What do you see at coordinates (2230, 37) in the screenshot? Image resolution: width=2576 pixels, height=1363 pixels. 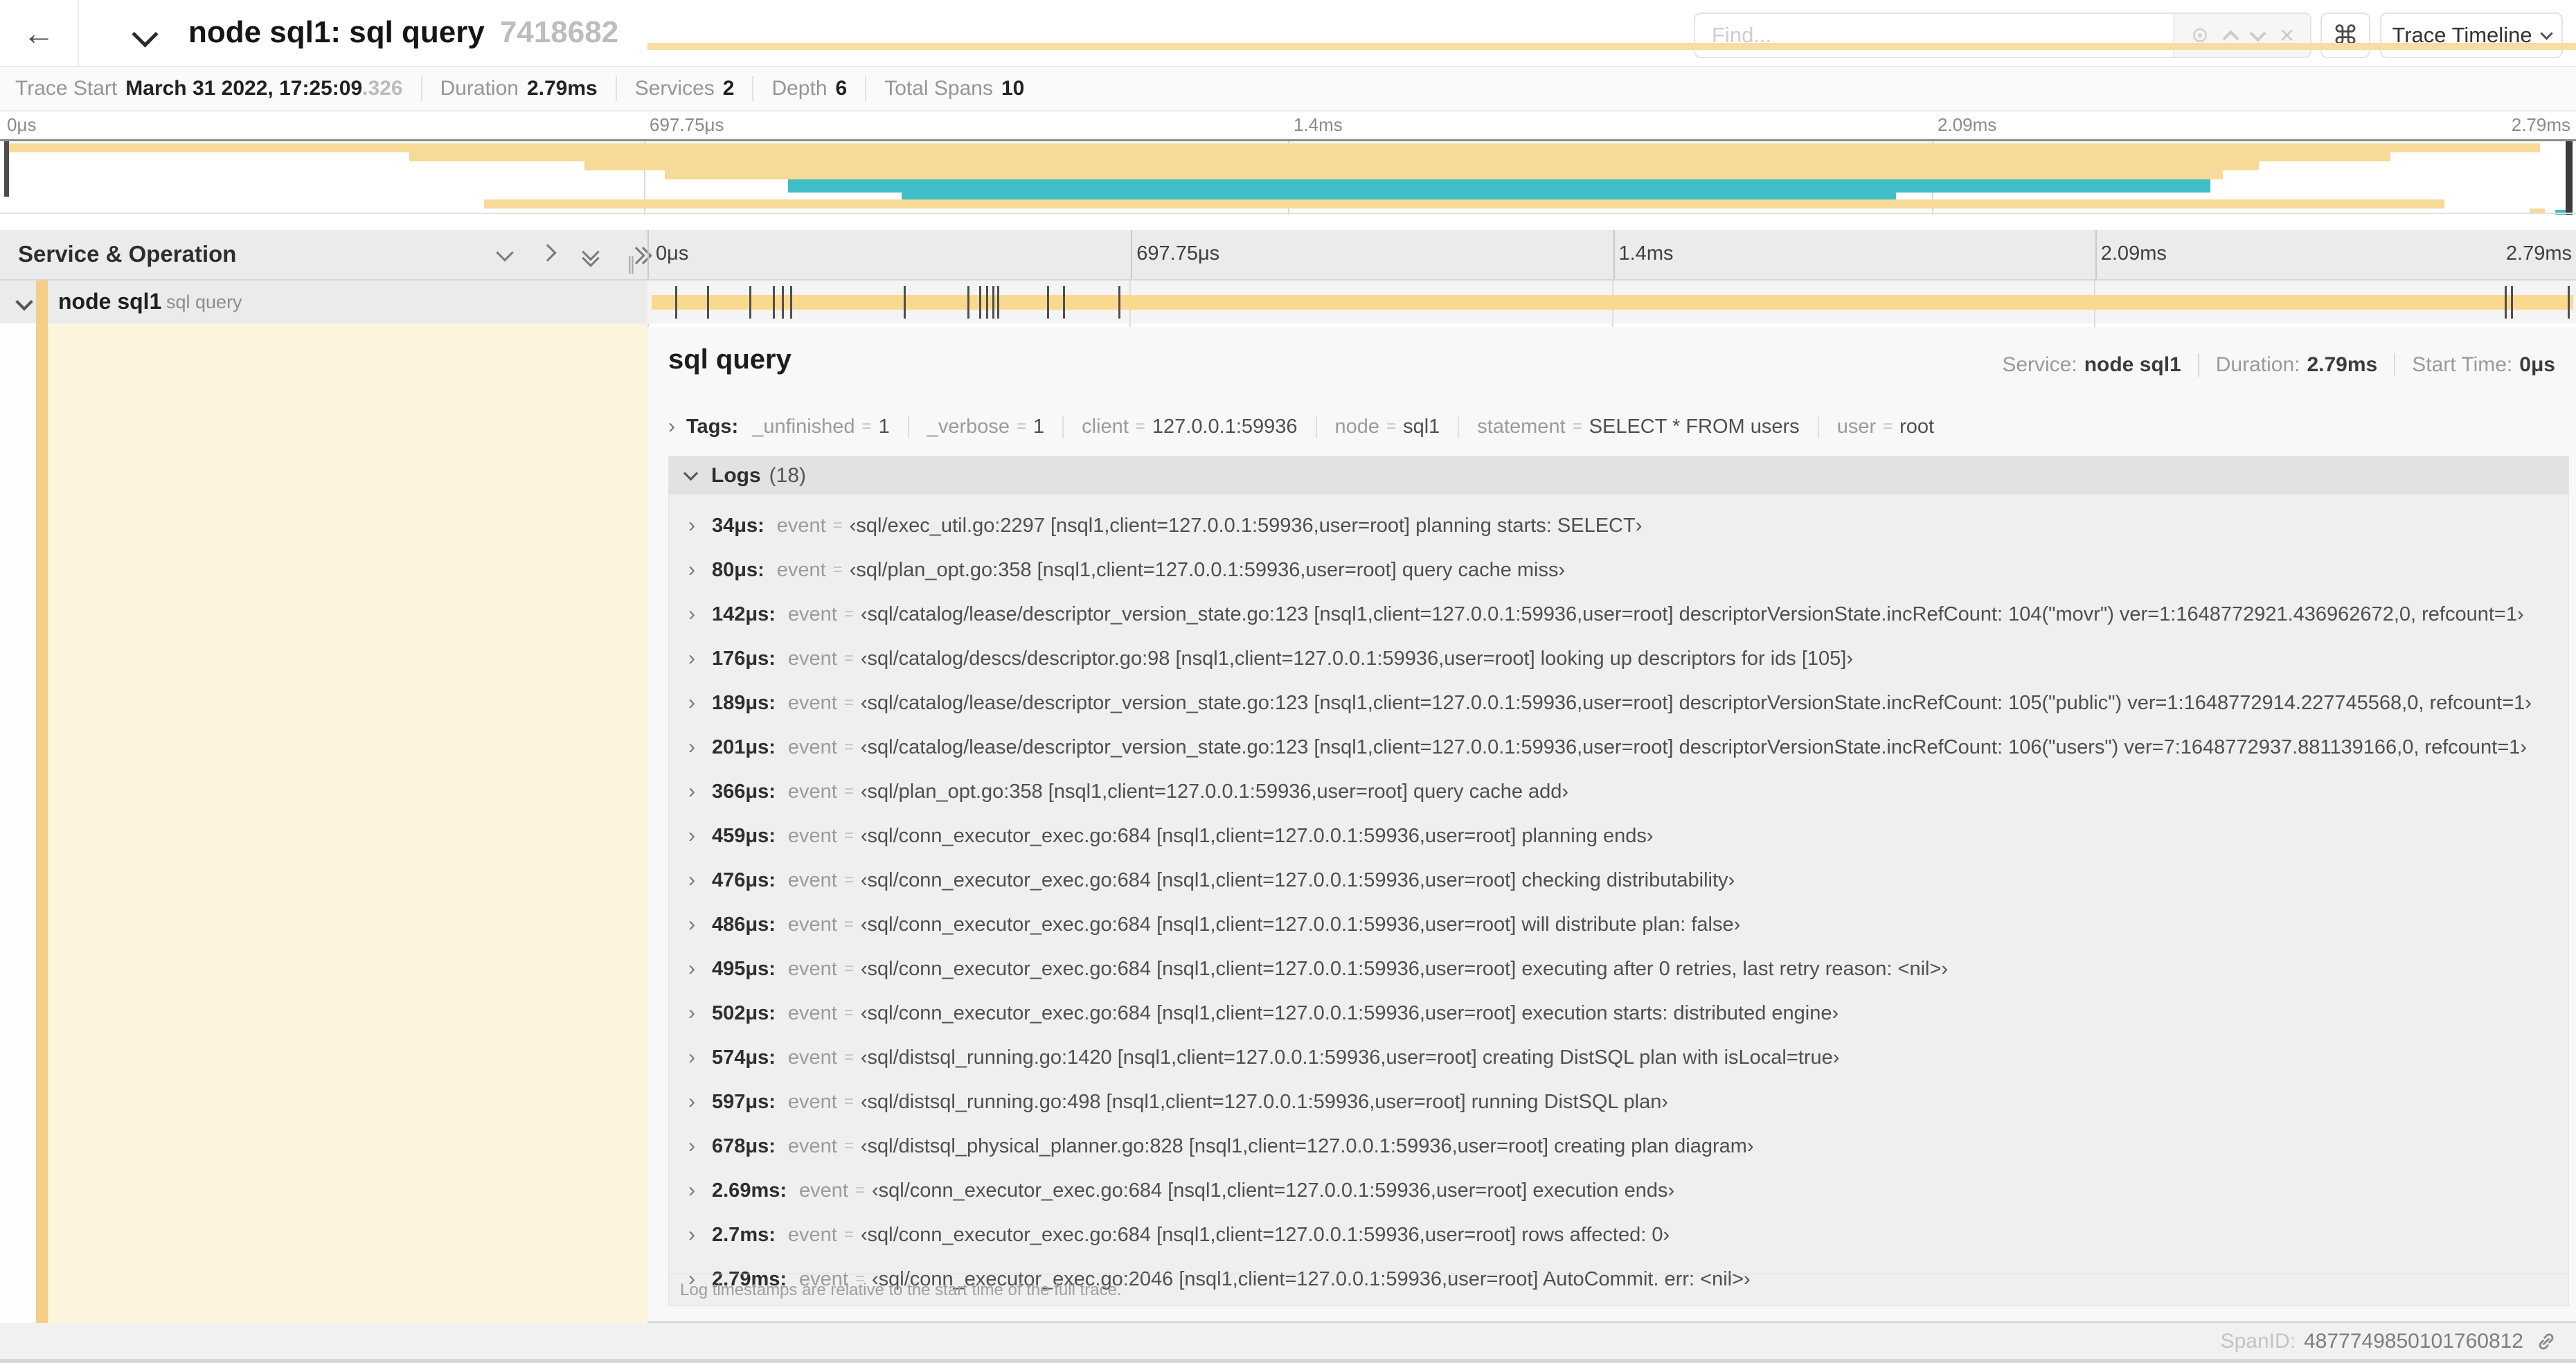 I see `prev-match-icon` at bounding box center [2230, 37].